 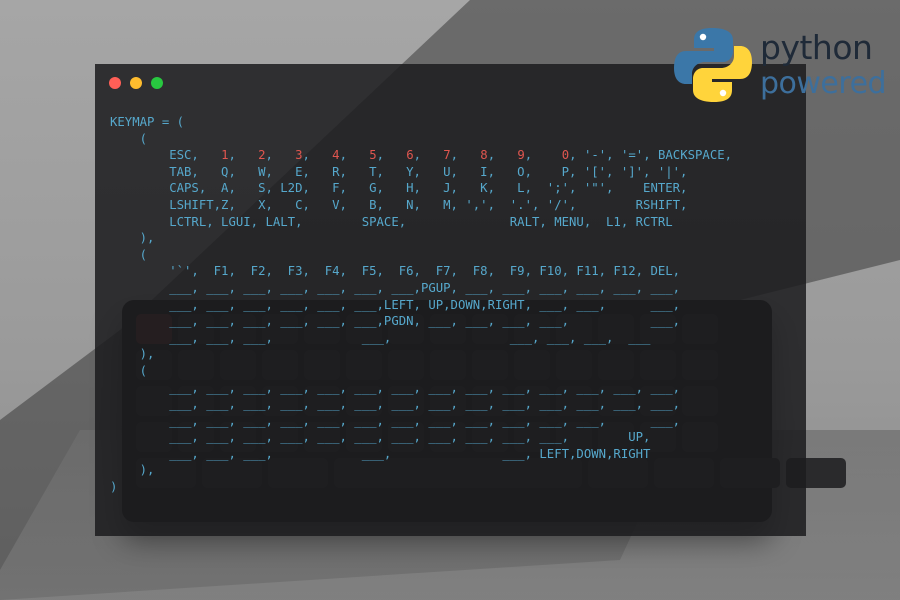 What do you see at coordinates (816, 47) in the screenshot?
I see `logo-text-python: python` at bounding box center [816, 47].